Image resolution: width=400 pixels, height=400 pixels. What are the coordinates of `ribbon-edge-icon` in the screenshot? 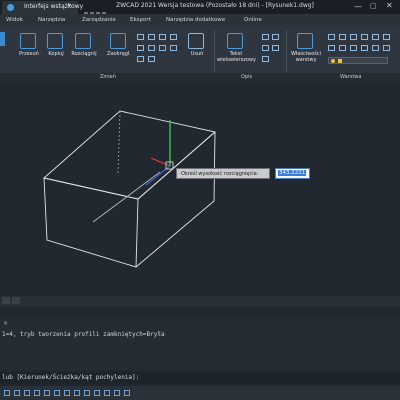 It's located at (2, 39).